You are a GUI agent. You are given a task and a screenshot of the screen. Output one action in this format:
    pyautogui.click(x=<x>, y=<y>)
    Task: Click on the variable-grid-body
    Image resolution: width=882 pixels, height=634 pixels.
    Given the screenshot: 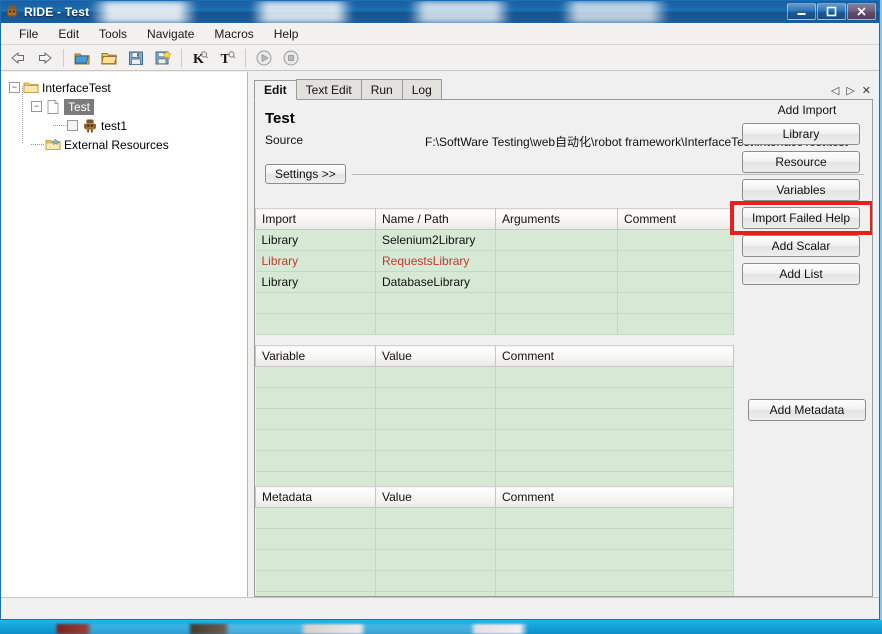 What is the action you would take?
    pyautogui.click(x=494, y=429)
    